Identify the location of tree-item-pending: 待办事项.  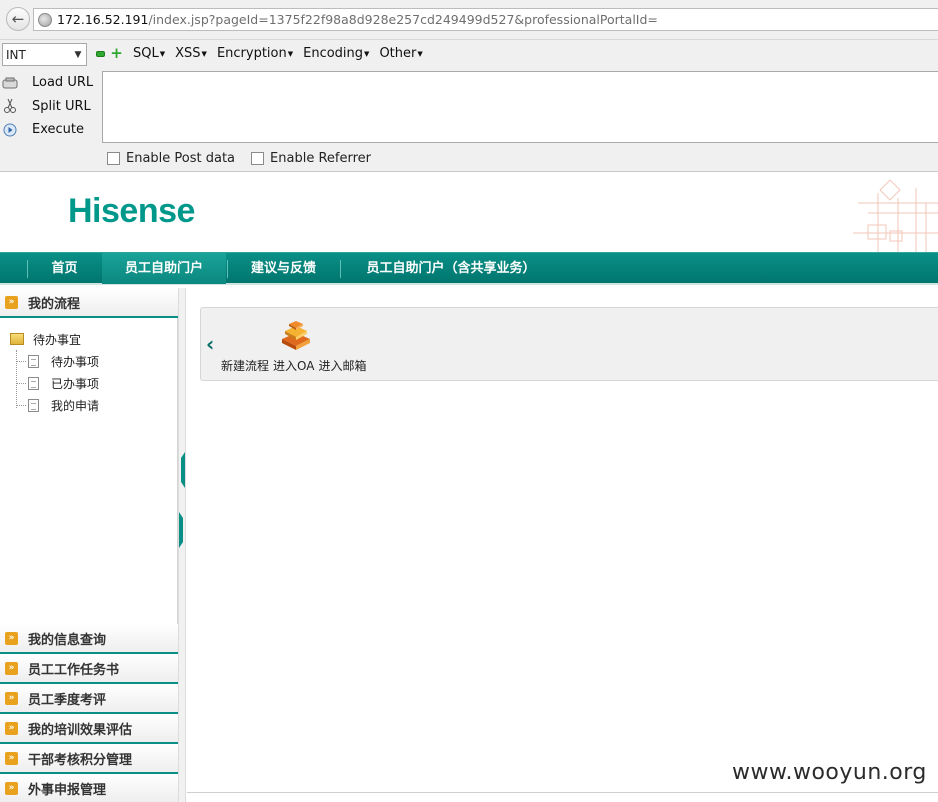
(89, 361).